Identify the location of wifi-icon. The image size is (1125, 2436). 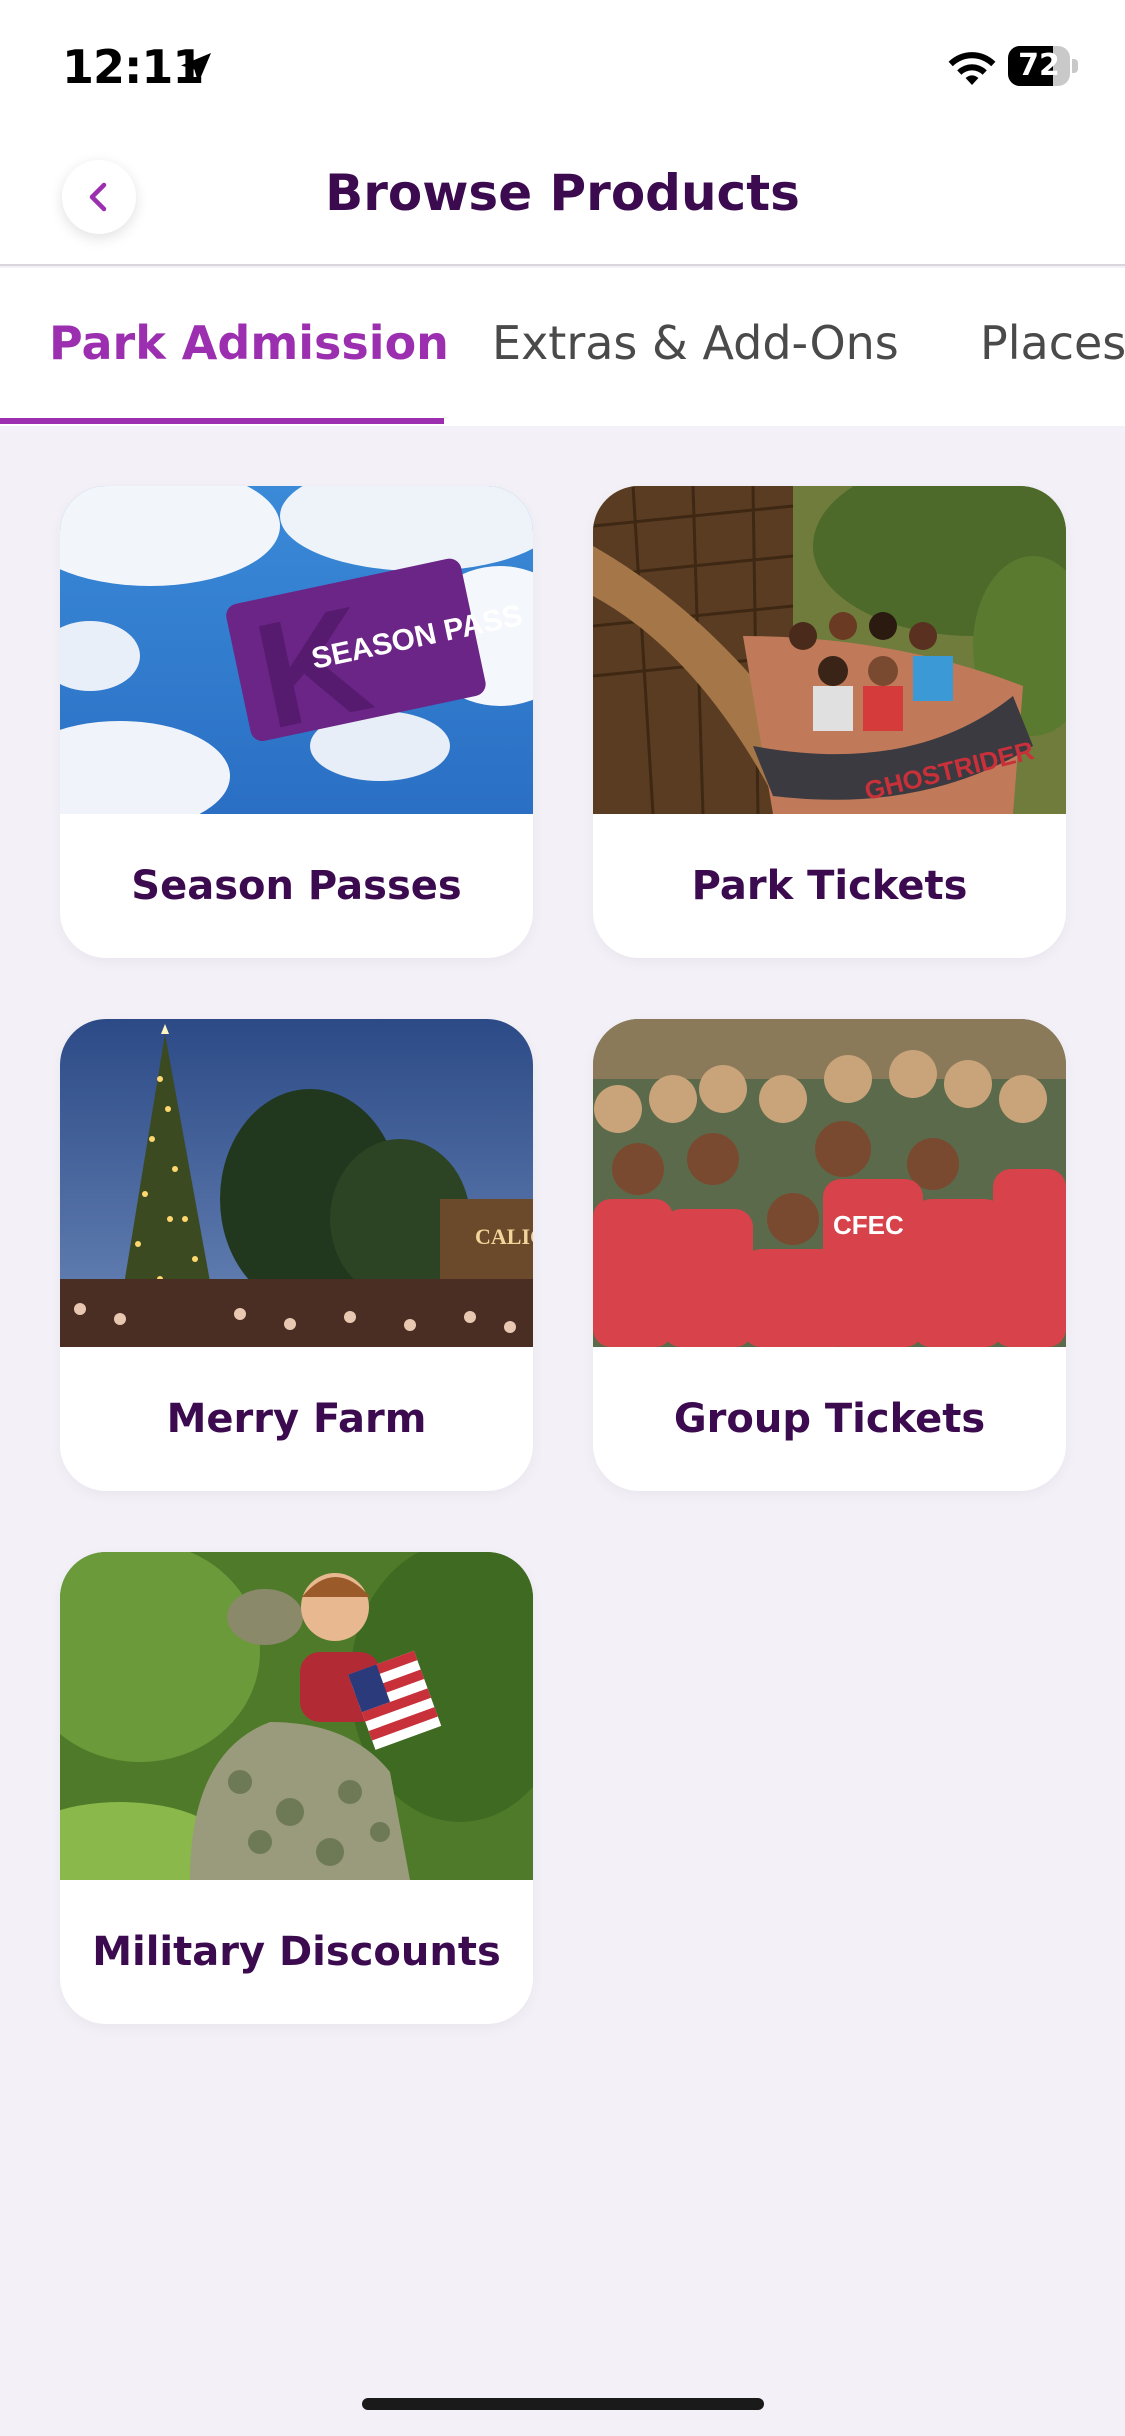
(972, 68).